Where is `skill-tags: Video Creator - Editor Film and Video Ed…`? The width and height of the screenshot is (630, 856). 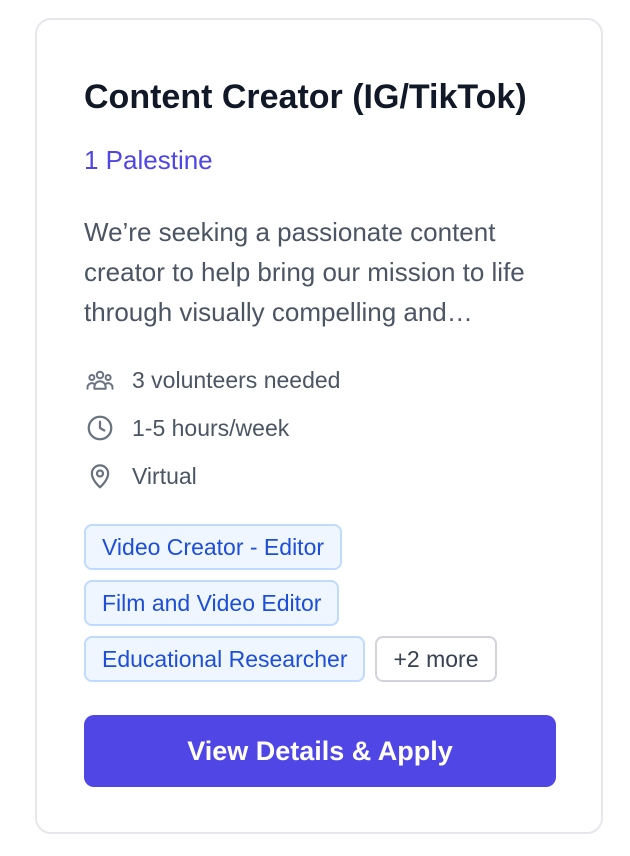 skill-tags: Video Creator - Editor Film and Video Ed… is located at coordinates (324, 608).